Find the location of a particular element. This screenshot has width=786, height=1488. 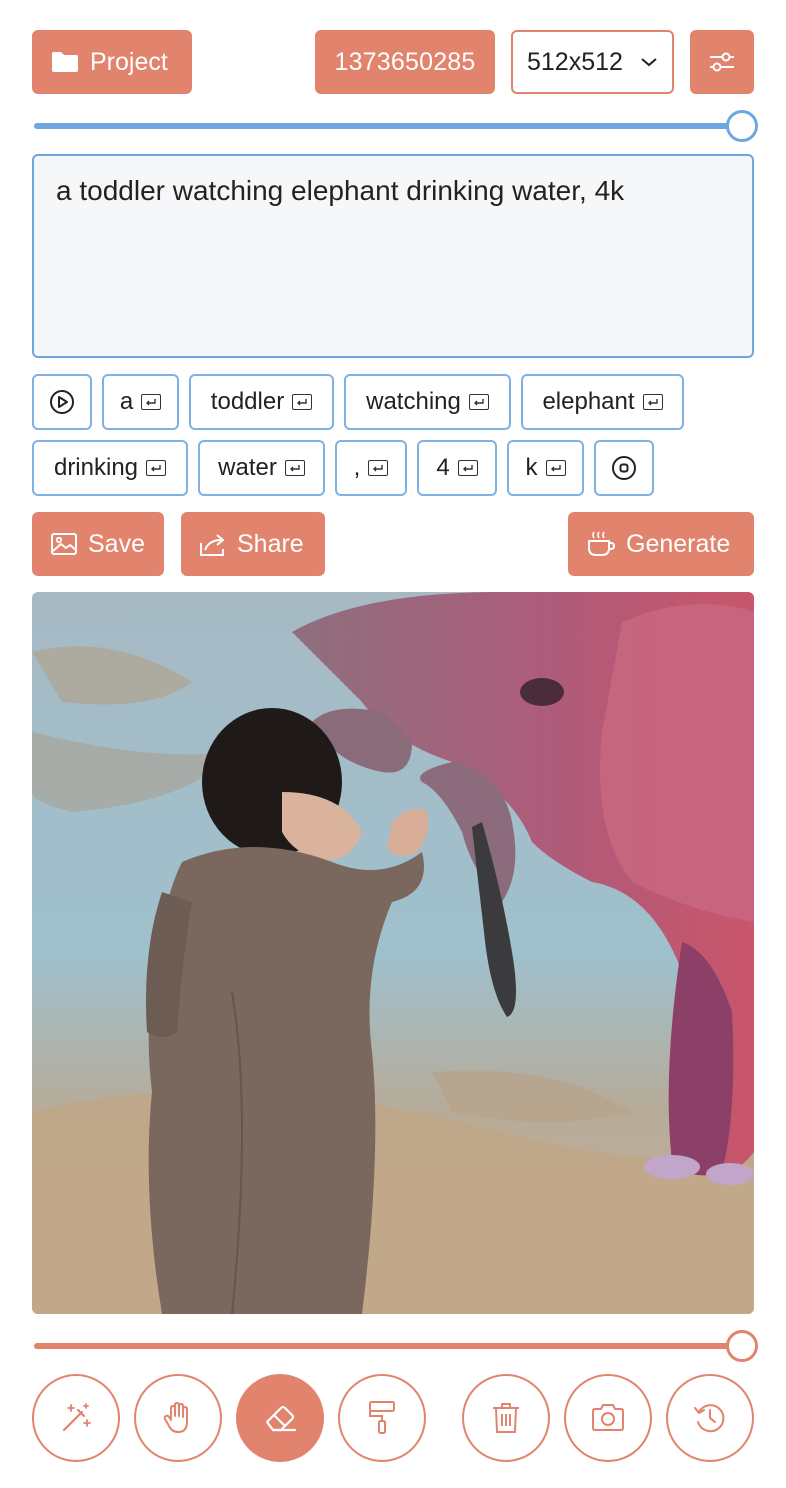

token-chip: water is located at coordinates (261, 468).